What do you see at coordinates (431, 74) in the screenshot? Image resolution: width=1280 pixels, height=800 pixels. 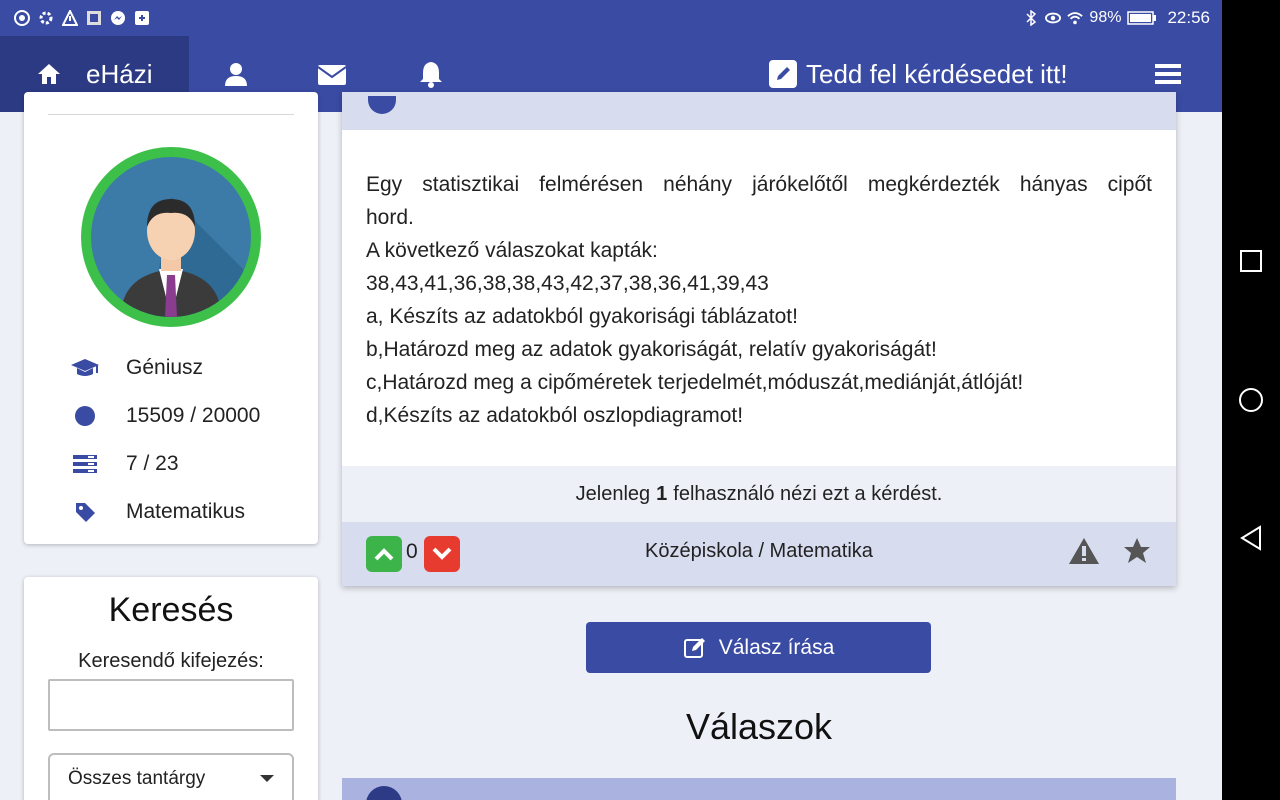 I see `bell-icon` at bounding box center [431, 74].